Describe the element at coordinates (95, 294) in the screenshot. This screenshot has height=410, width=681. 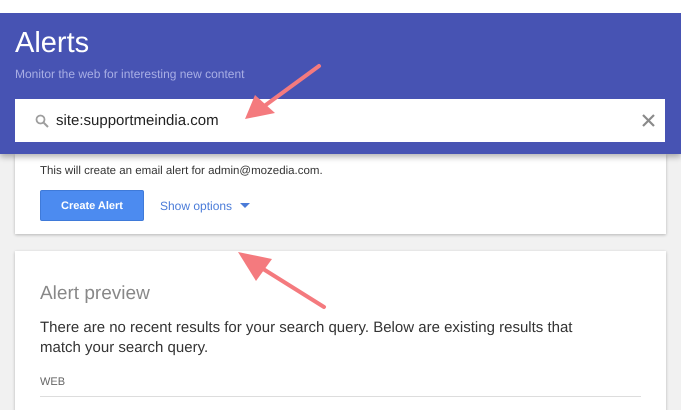
I see `preview-title: Alert preview` at that location.